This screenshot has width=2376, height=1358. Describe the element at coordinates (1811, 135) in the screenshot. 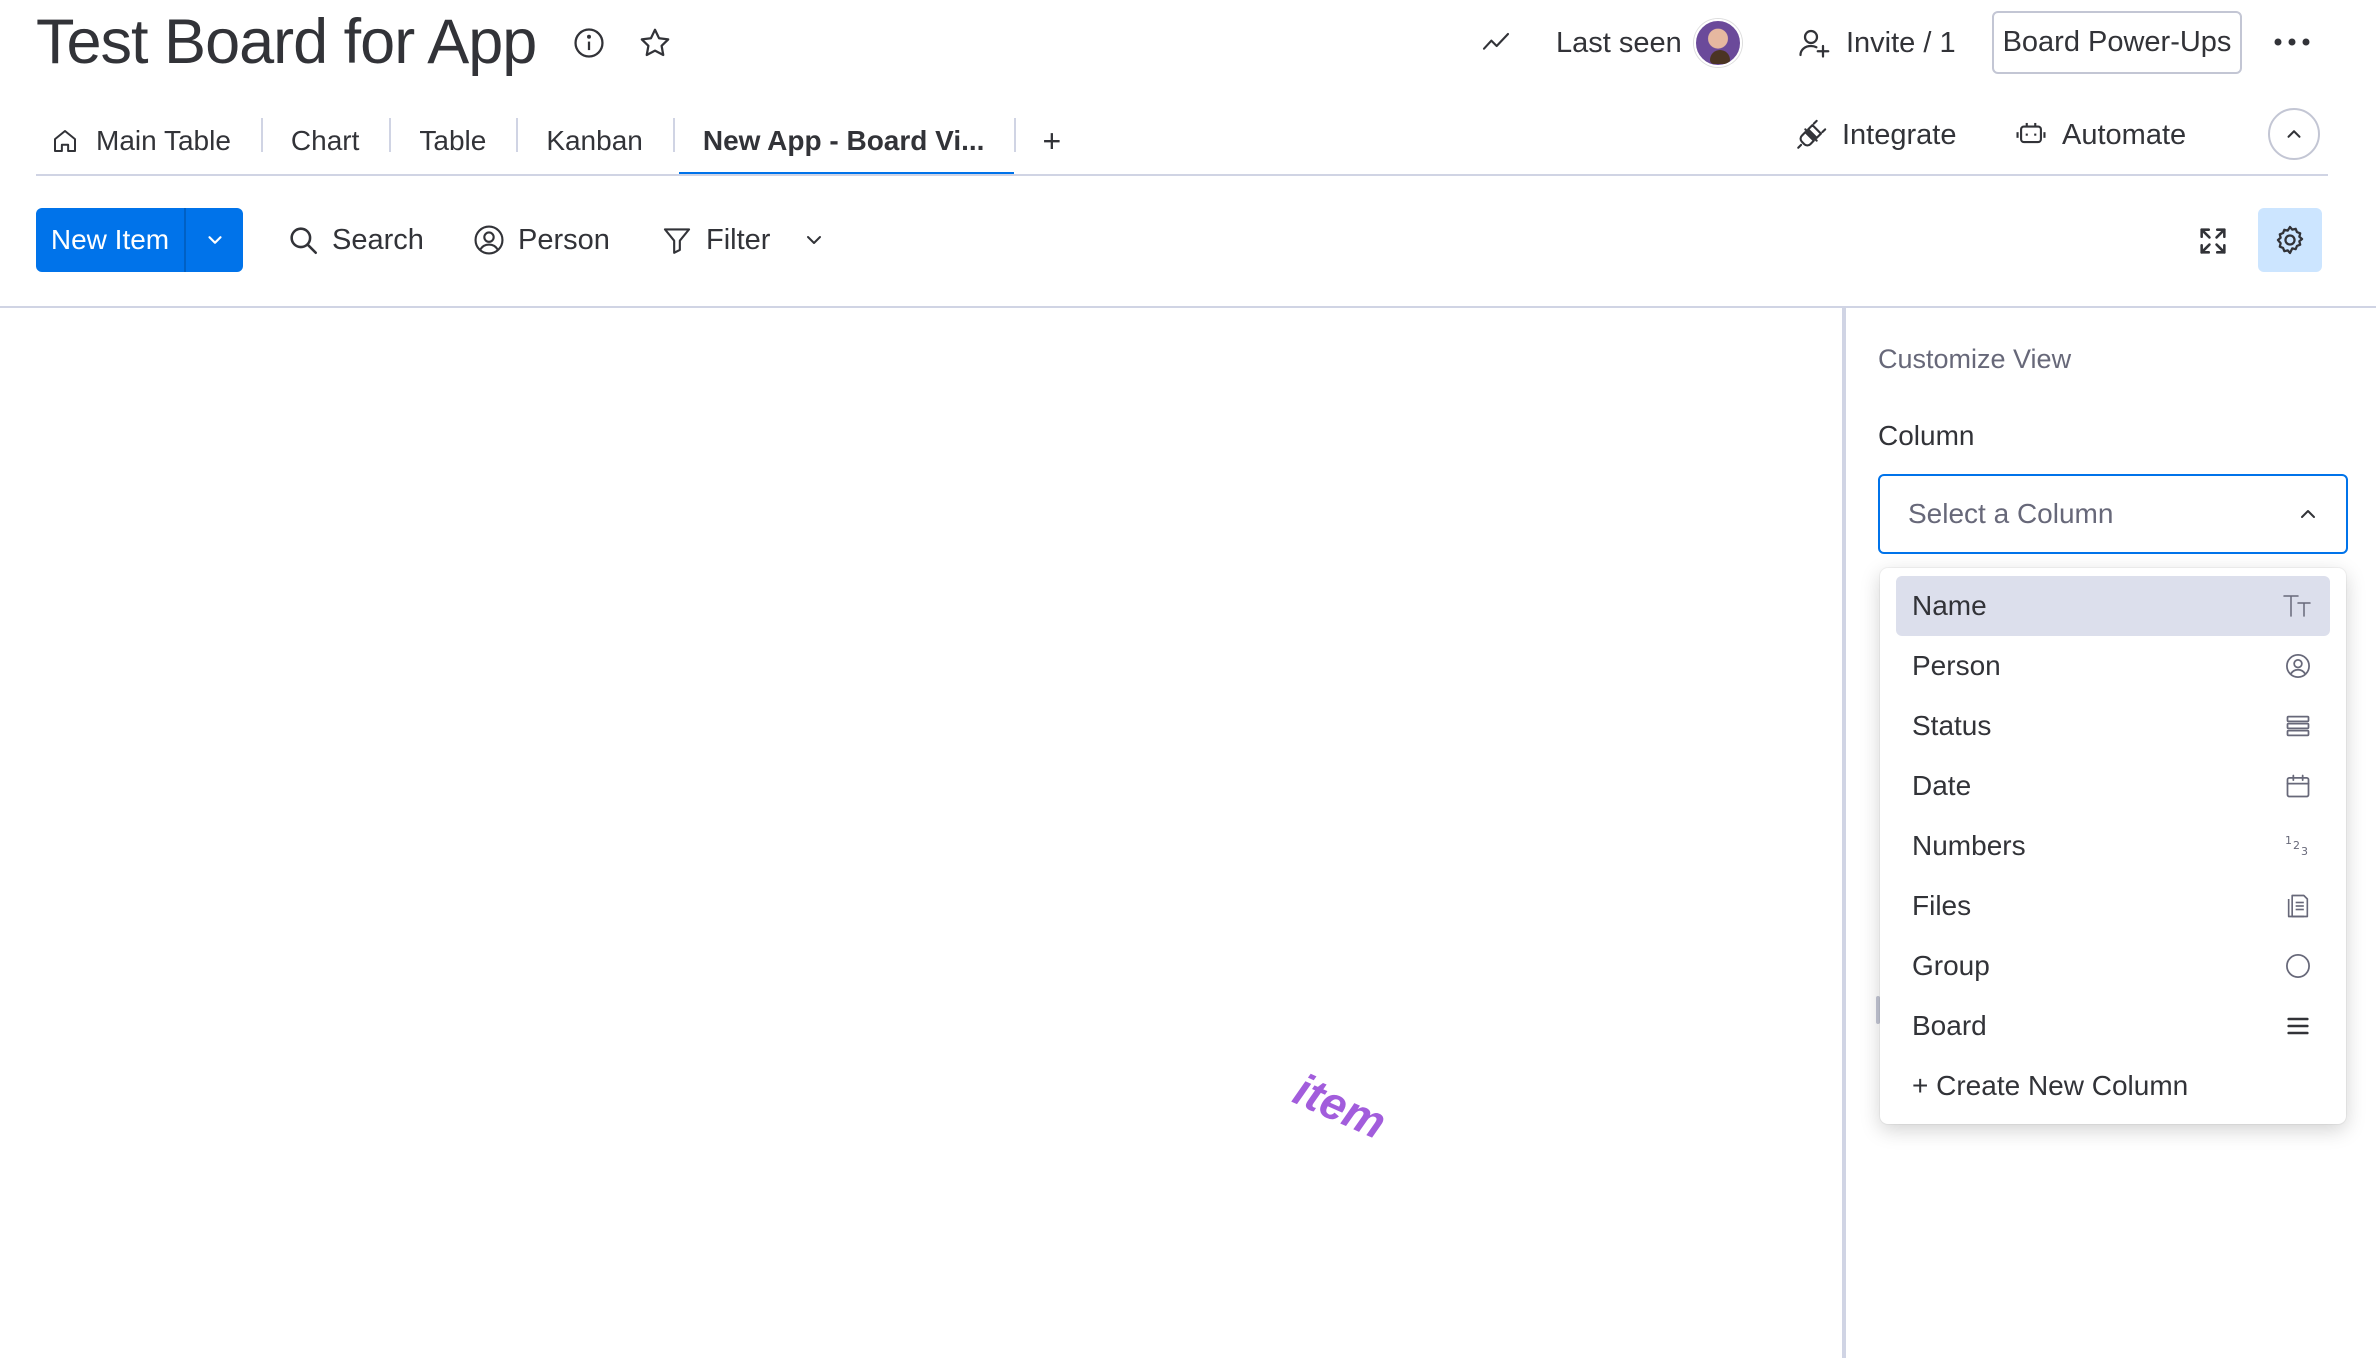

I see `plug-icon` at that location.